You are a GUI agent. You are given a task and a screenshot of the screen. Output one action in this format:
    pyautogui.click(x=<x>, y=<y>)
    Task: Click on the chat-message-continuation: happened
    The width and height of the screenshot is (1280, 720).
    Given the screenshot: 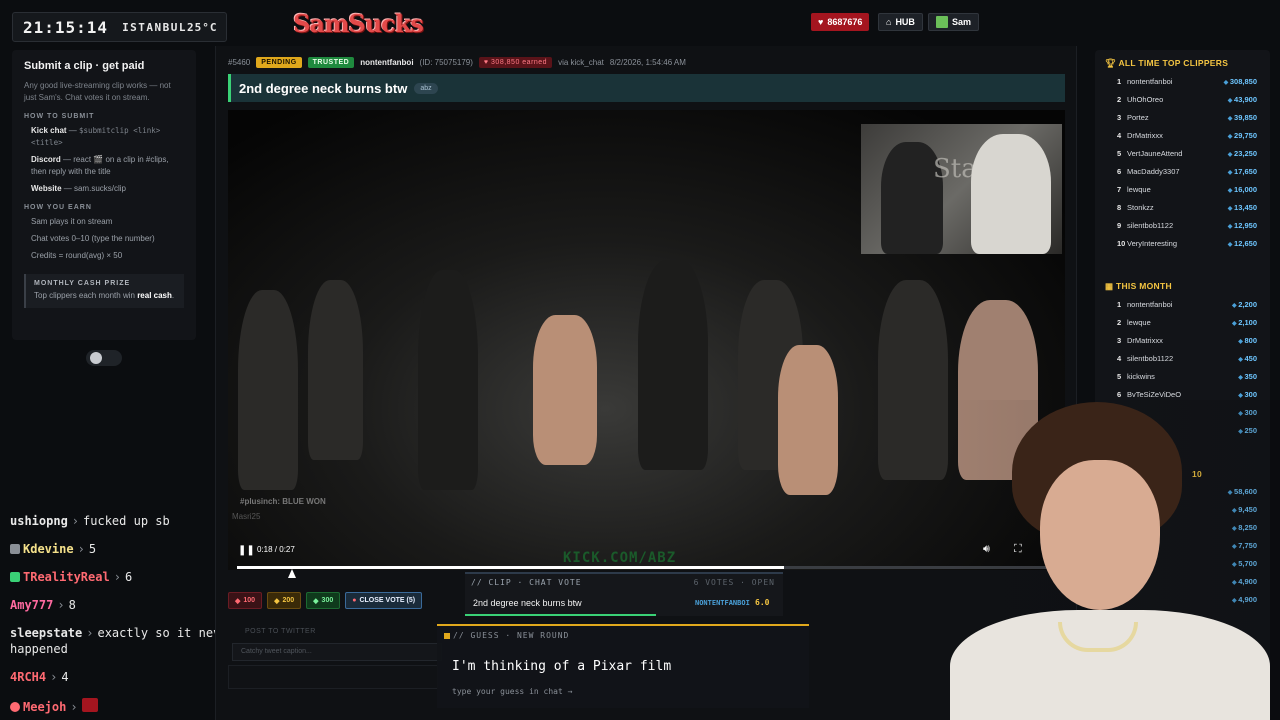 What is the action you would take?
    pyautogui.click(x=39, y=649)
    